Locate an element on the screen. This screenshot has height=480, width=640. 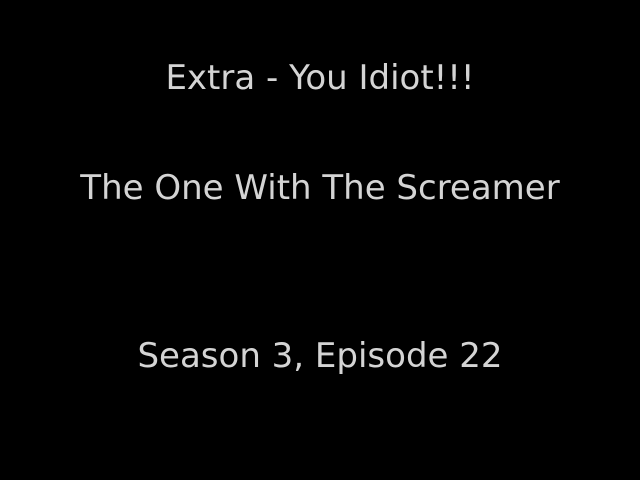
episode-title: The One With The Screamer is located at coordinates (320, 188).